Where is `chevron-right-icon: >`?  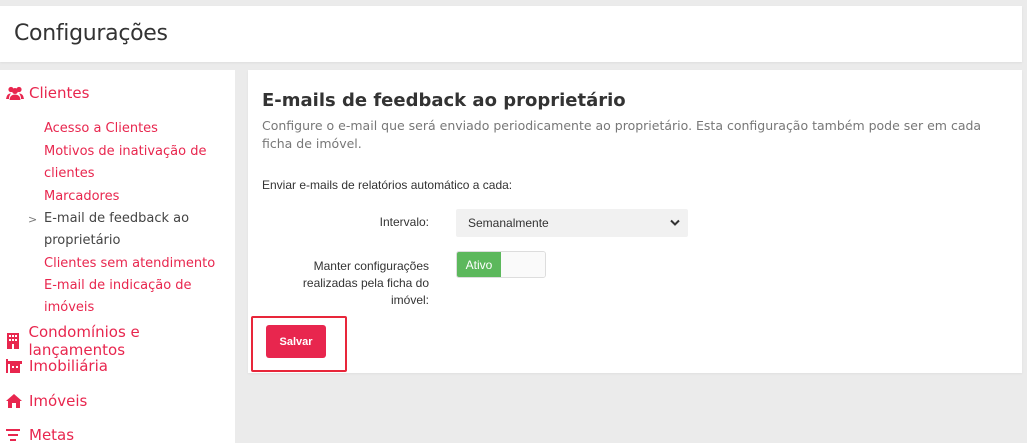
chevron-right-icon: > is located at coordinates (33, 219).